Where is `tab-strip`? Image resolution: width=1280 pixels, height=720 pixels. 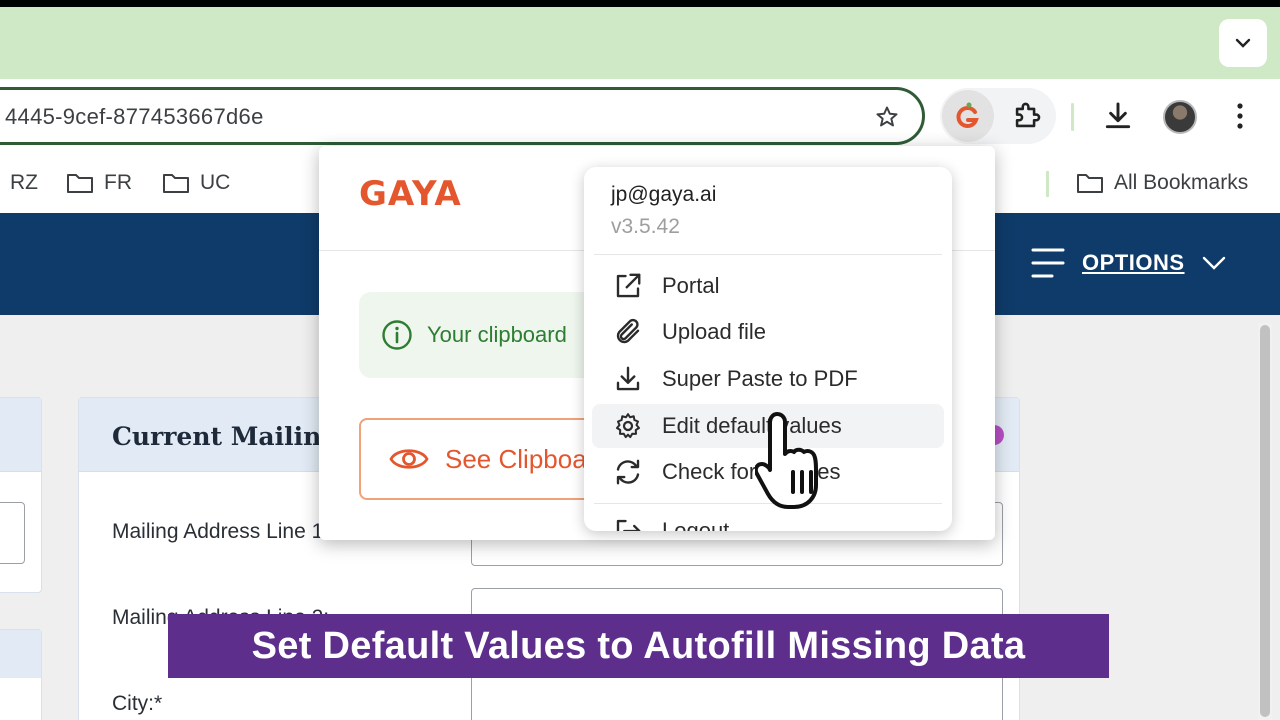 tab-strip is located at coordinates (640, 43).